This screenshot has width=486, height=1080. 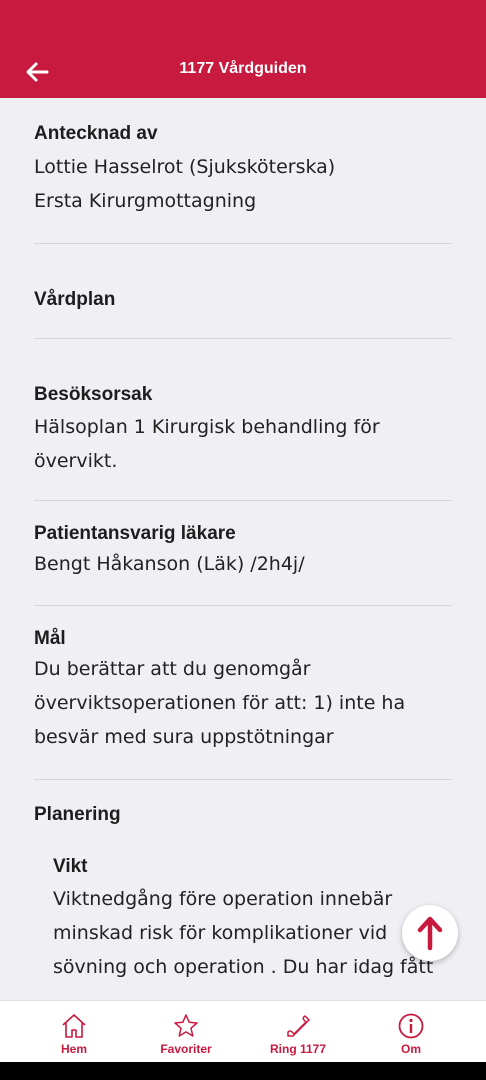 I want to click on bottom-tab-bar: Hem Favoriter Ring 1177 Om, so click(x=243, y=1031).